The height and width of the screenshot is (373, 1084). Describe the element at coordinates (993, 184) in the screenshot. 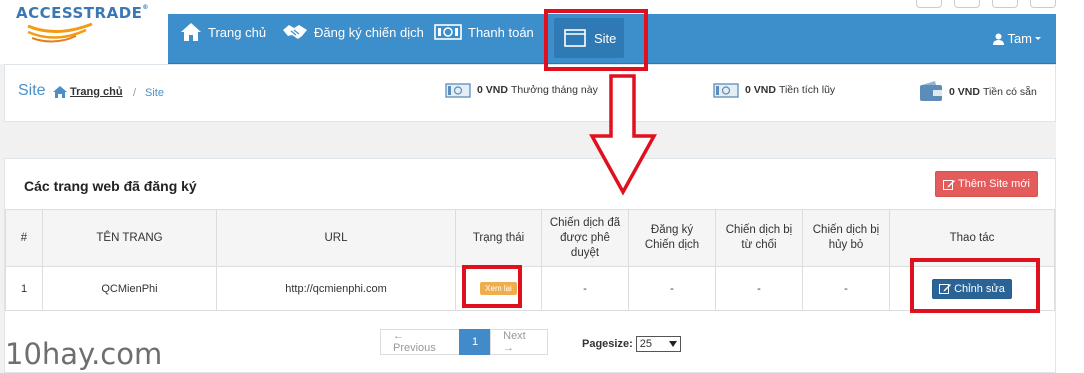

I see `add-site-label: Thêm Site mới` at that location.